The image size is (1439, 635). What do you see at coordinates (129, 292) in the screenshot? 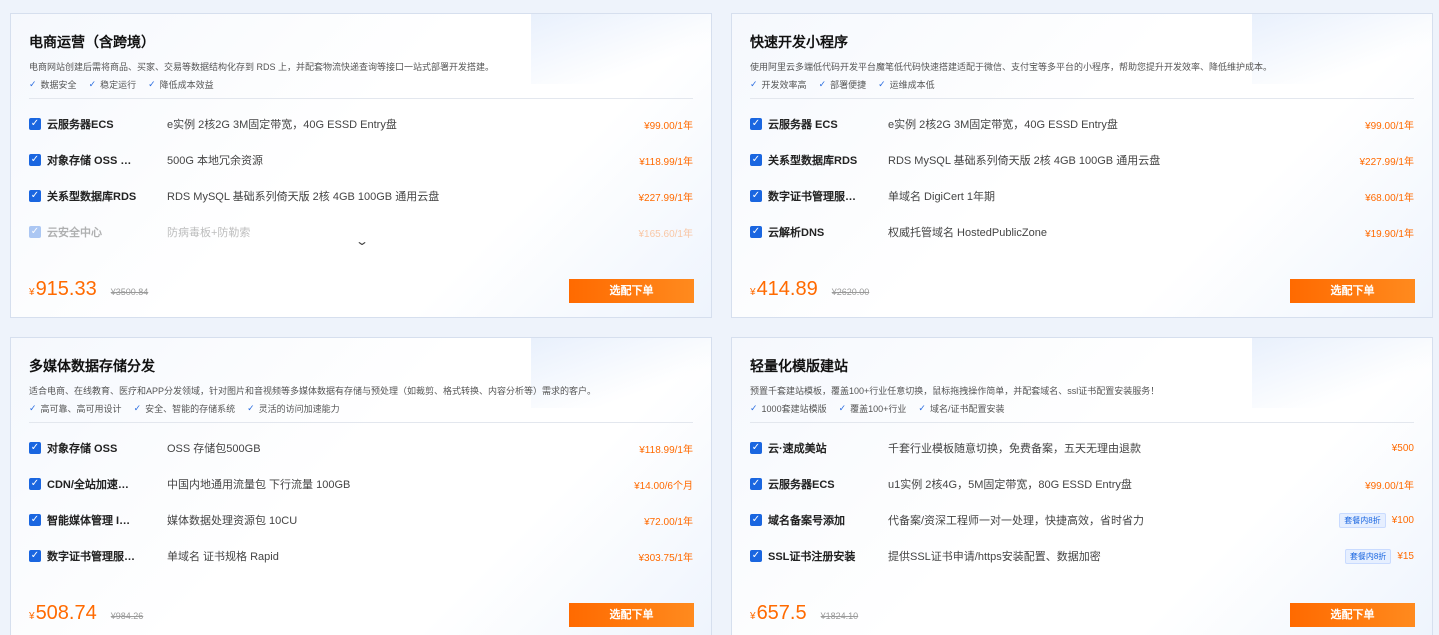
I see `original-price: ¥3500.84` at bounding box center [129, 292].